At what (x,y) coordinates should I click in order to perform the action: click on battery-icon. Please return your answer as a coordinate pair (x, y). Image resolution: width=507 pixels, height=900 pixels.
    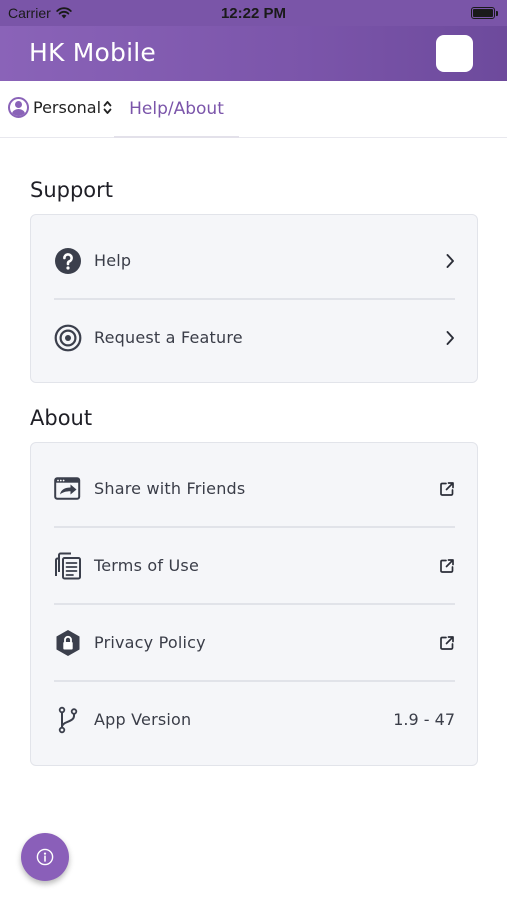
    Looking at the image, I should click on (484, 13).